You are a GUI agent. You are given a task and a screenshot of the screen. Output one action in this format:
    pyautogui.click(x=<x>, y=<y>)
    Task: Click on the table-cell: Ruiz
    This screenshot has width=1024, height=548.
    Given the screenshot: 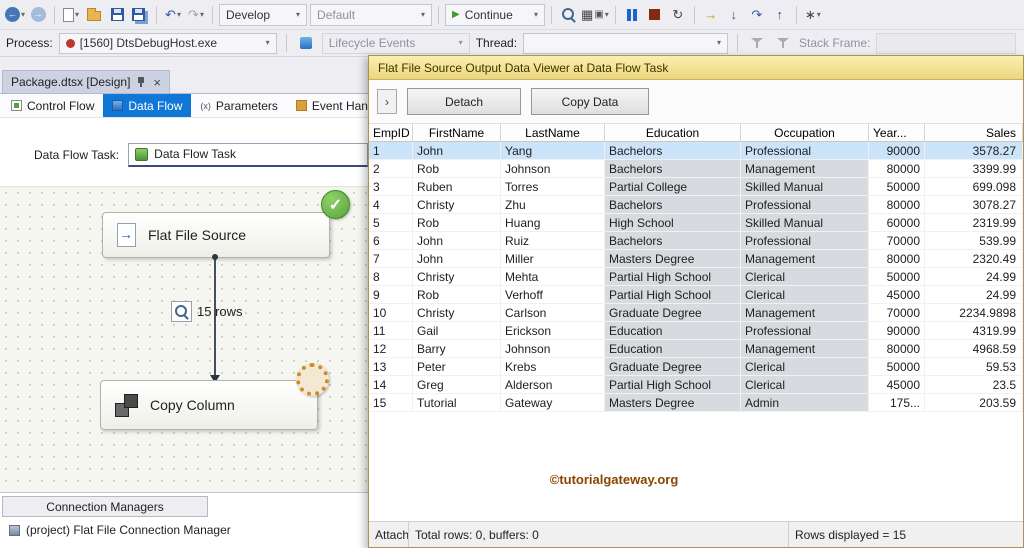 What is the action you would take?
    pyautogui.click(x=553, y=240)
    